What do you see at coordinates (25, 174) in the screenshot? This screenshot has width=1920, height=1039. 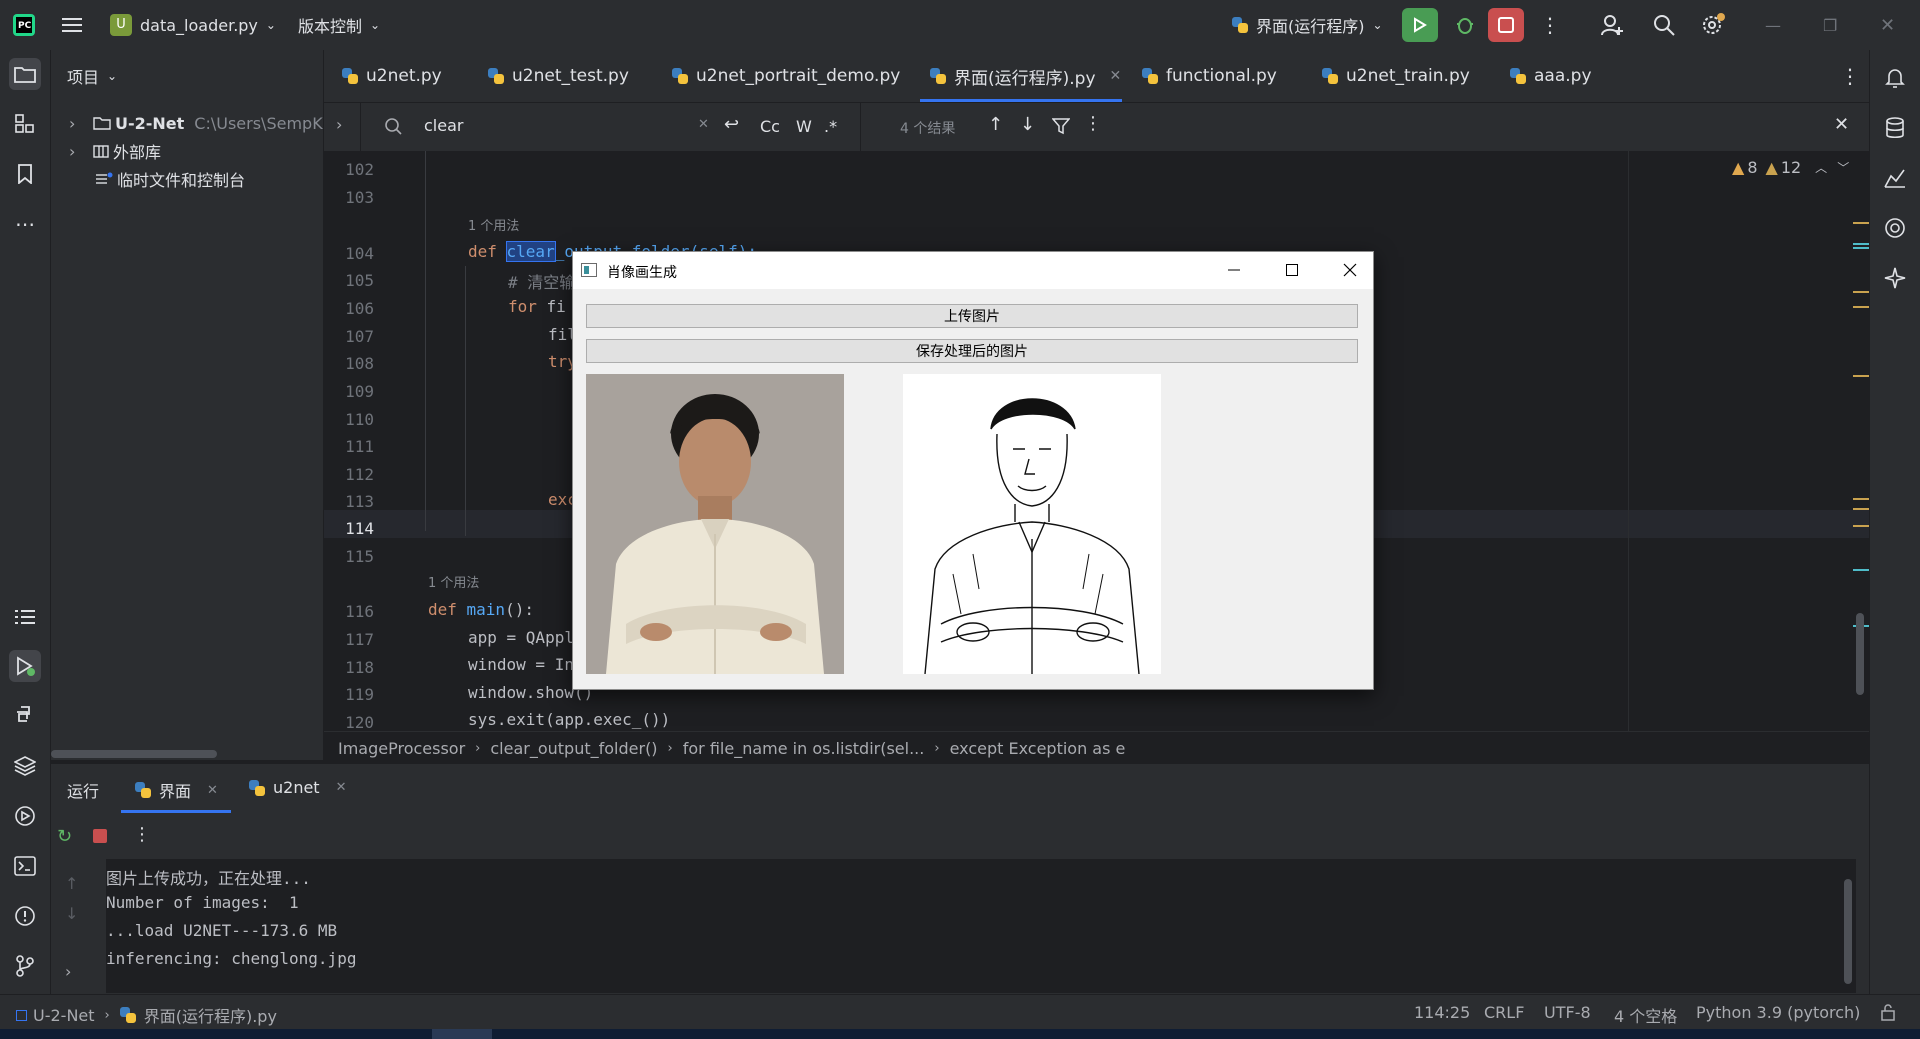 I see `bookmark-icon` at bounding box center [25, 174].